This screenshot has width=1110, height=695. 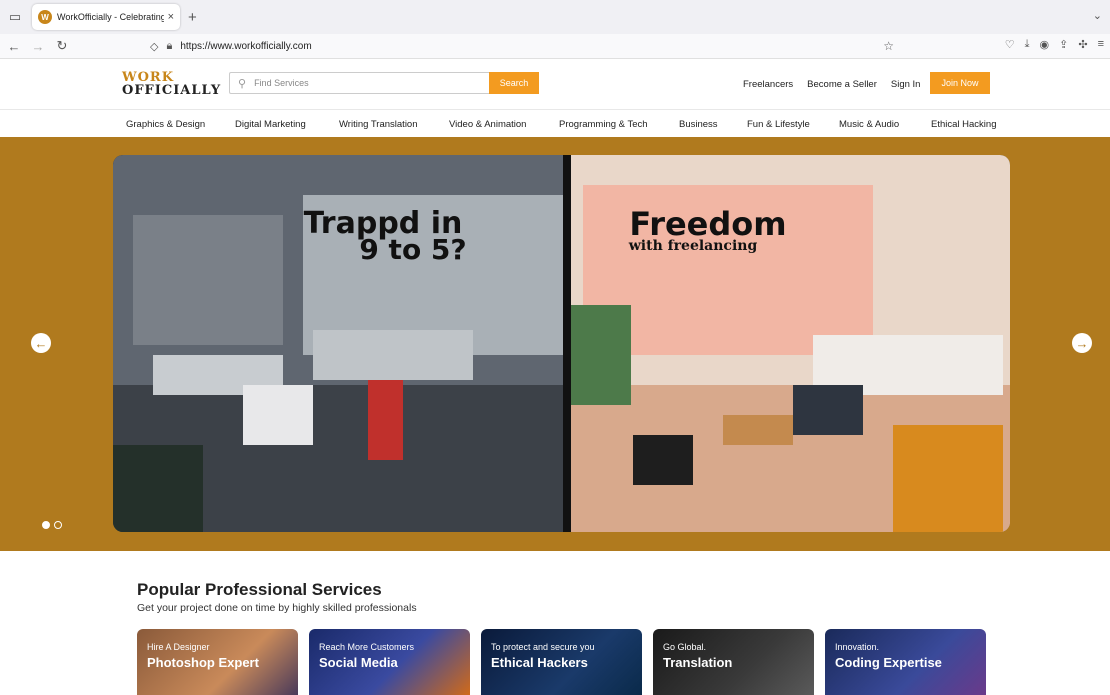 I want to click on services-title: Popular Professional Services, so click(x=259, y=589).